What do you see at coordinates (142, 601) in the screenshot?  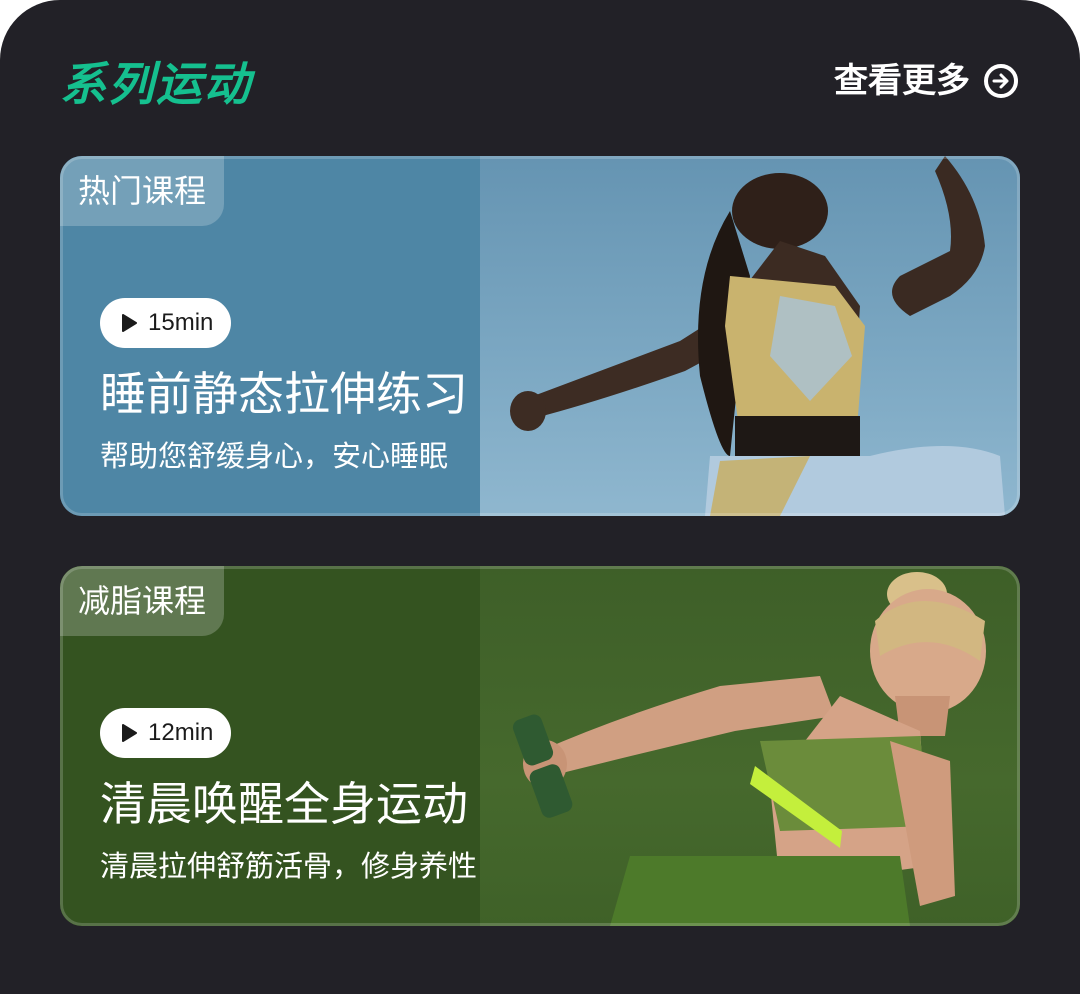 I see `course-category-tag: 减脂课程` at bounding box center [142, 601].